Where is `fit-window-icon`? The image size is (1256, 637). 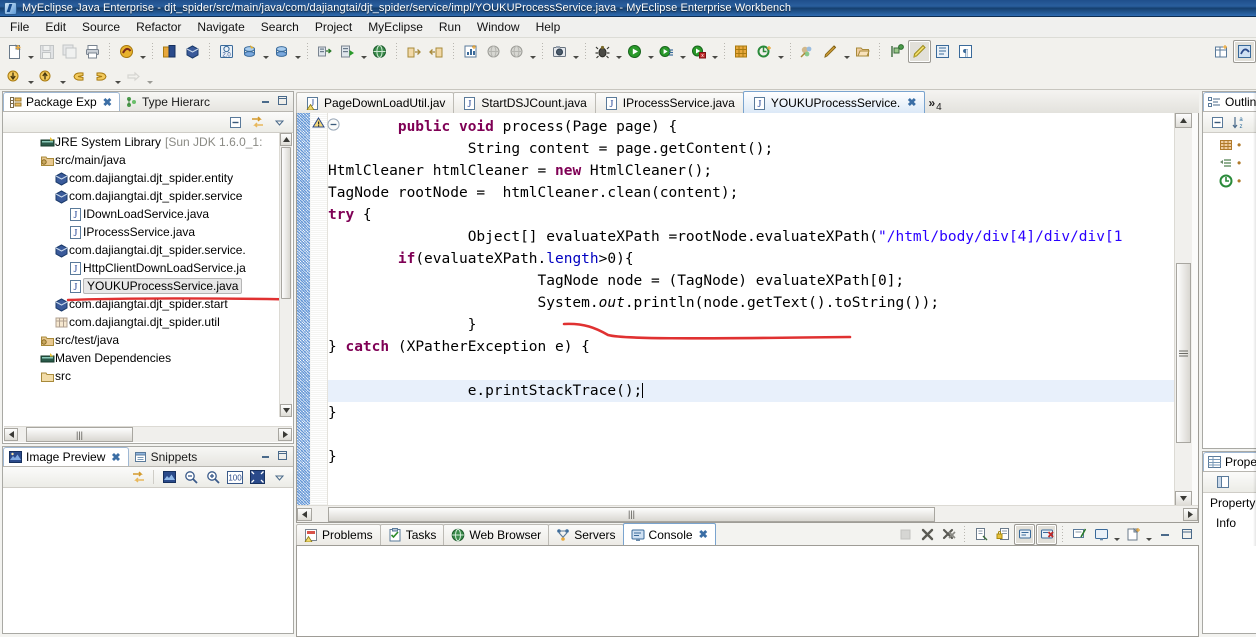 fit-window-icon is located at coordinates (257, 477).